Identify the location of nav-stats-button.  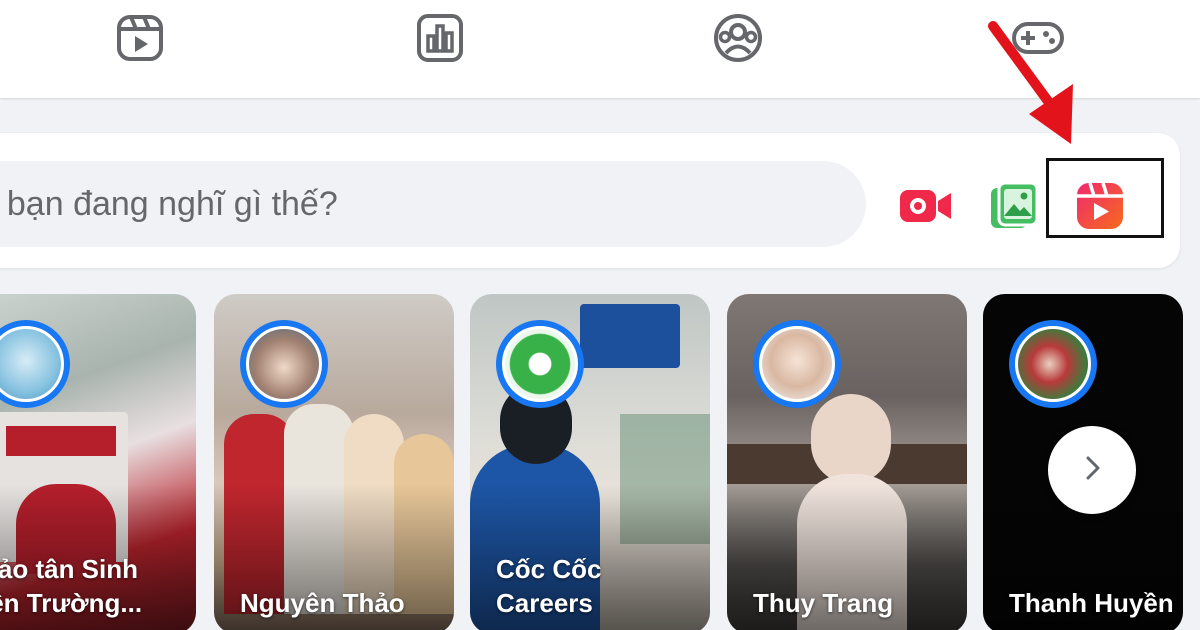
(440, 38).